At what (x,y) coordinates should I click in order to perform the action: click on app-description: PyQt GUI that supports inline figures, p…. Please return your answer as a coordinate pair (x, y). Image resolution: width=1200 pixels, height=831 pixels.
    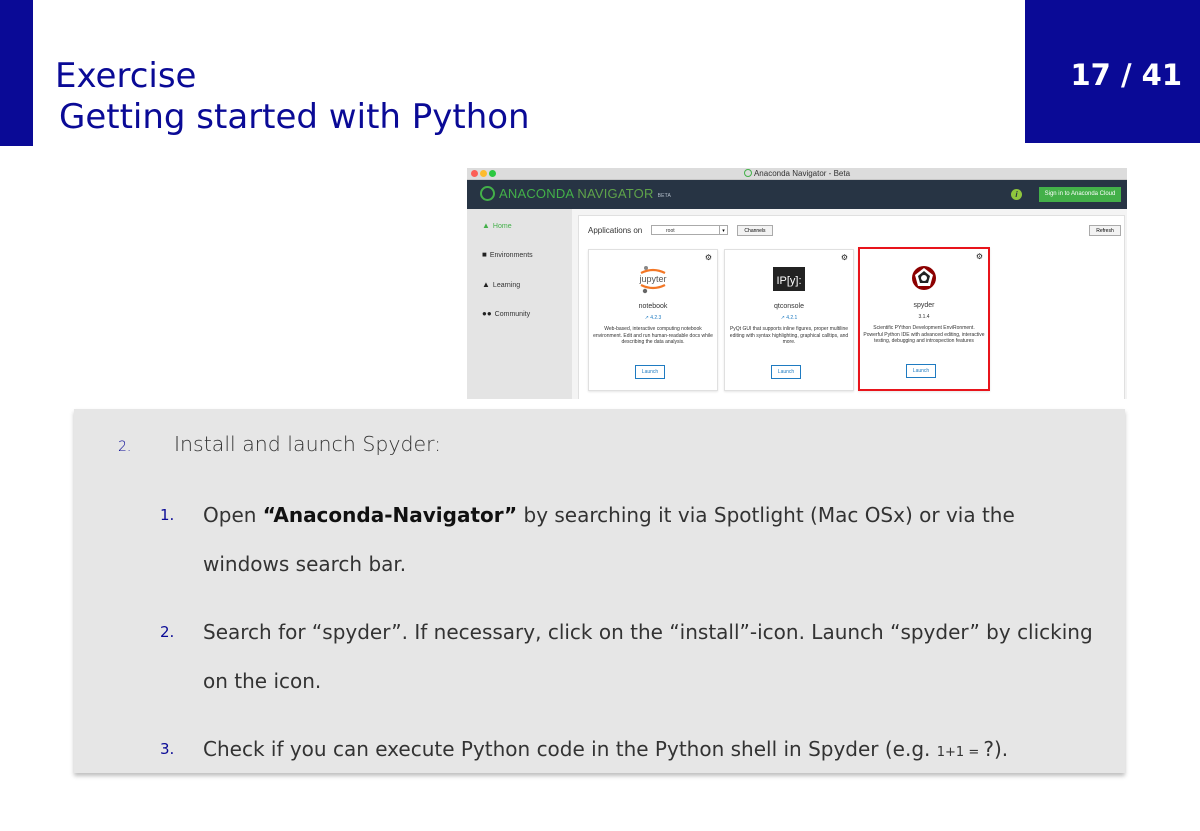
    Looking at the image, I should click on (789, 335).